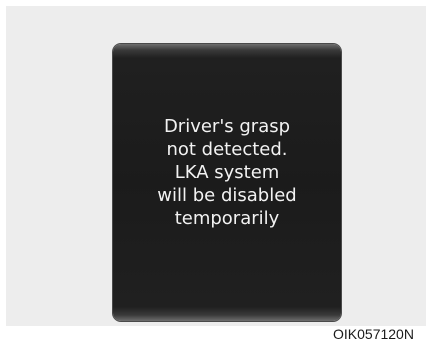 The image size is (432, 342). I want to click on message-line-2: not detected., so click(227, 149).